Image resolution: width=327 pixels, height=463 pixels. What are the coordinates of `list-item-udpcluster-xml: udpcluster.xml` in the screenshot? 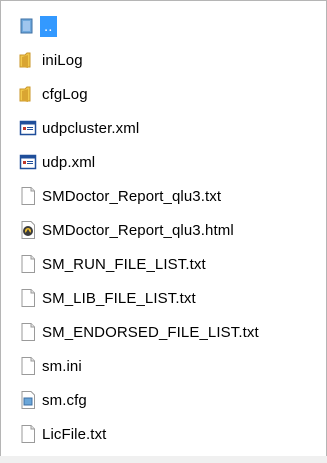 It's located at (171, 128).